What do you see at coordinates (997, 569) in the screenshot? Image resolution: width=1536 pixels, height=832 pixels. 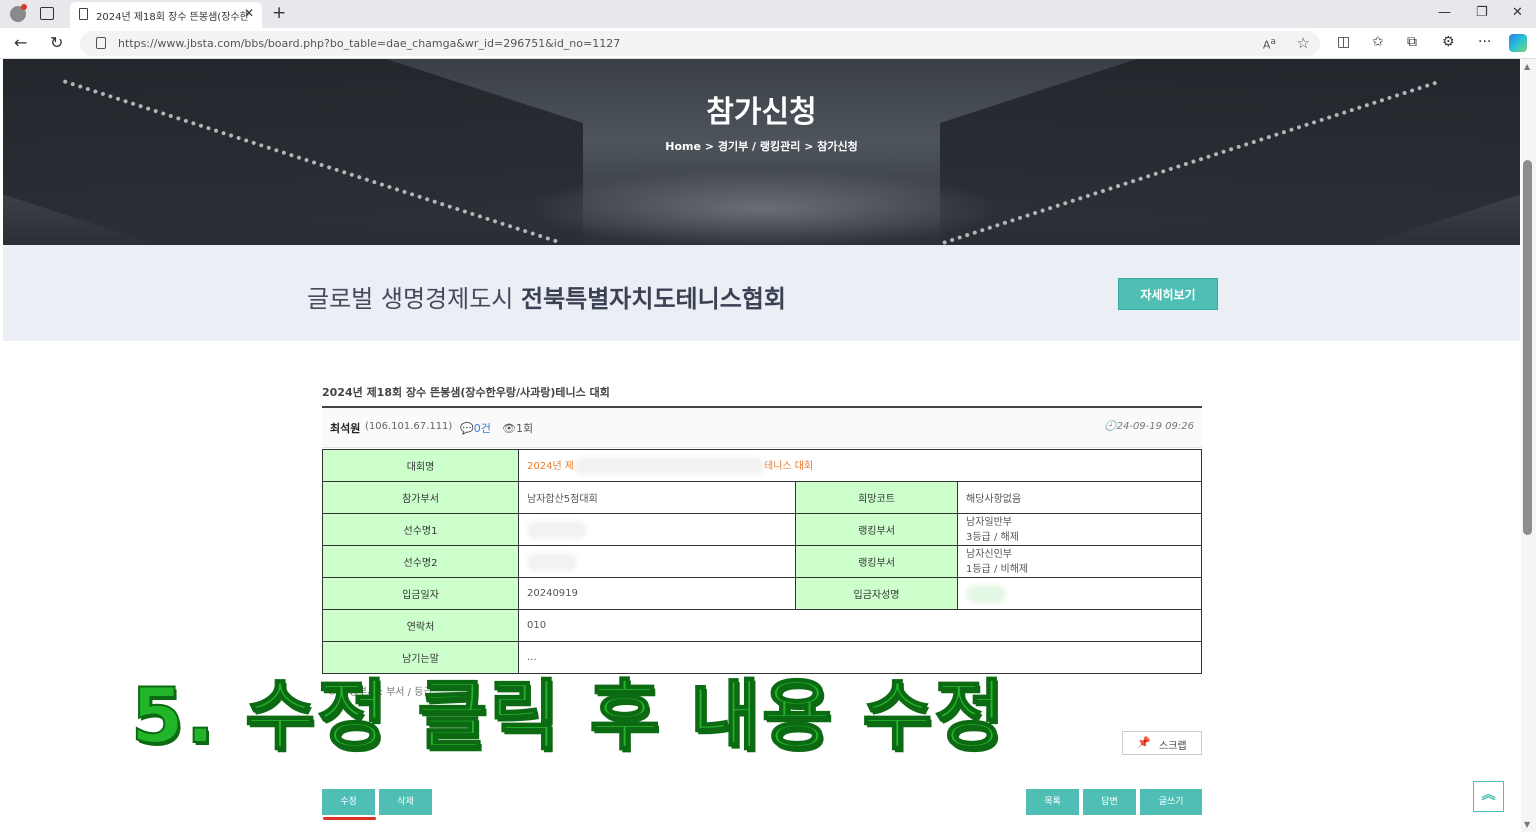 I see `ranking-grade: 1등급 / 비해제` at bounding box center [997, 569].